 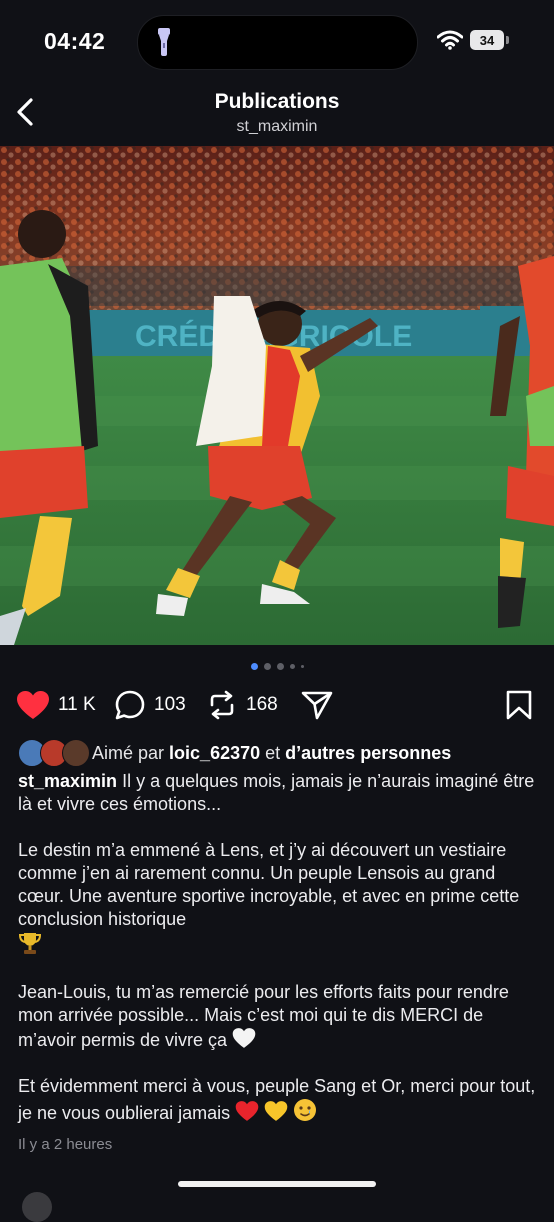 What do you see at coordinates (164, 42) in the screenshot?
I see `flashlight-icon` at bounding box center [164, 42].